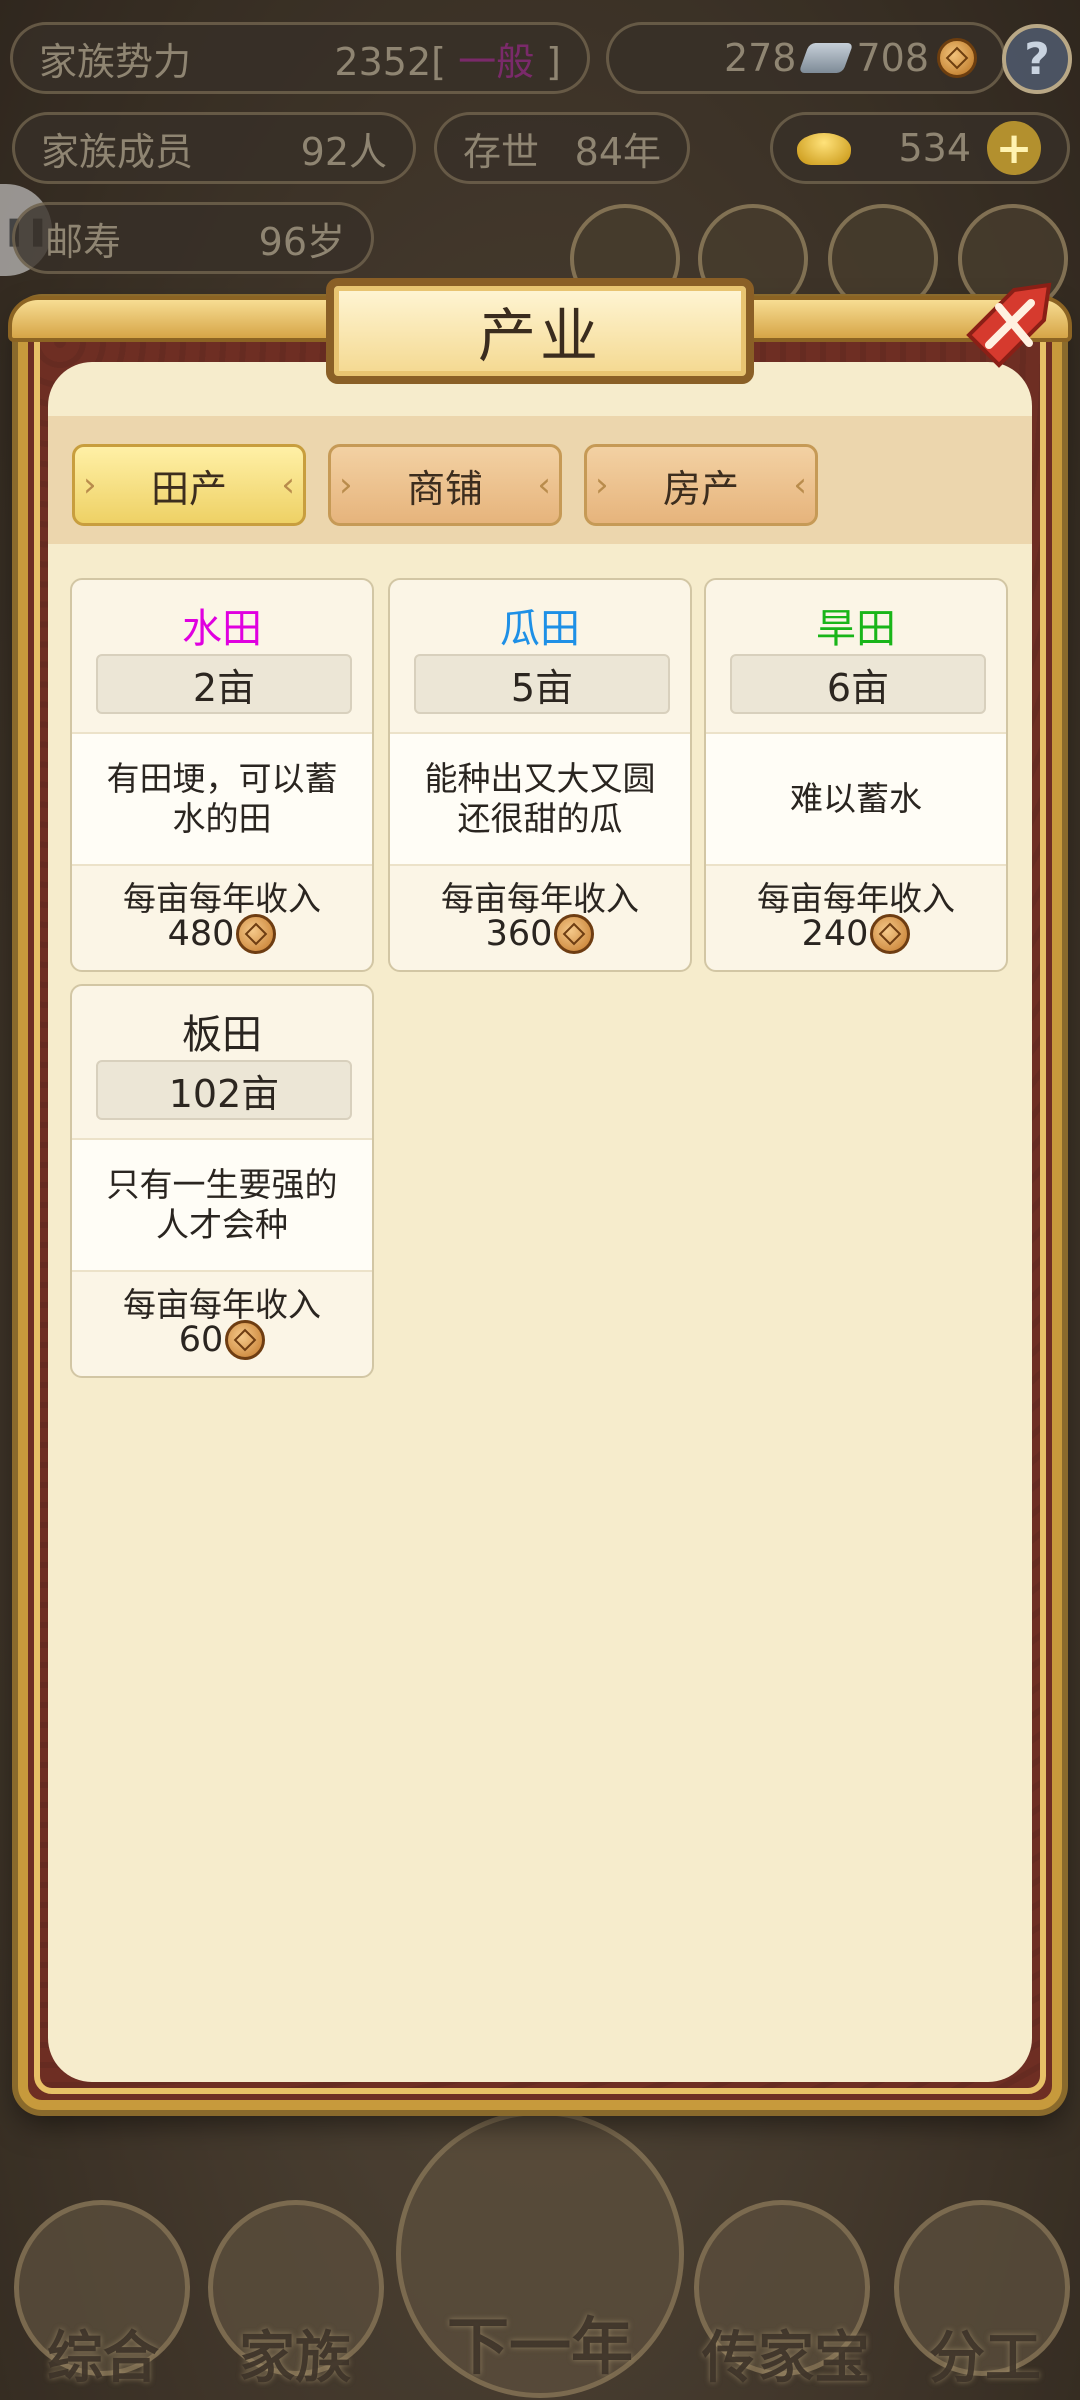 This screenshot has height=2400, width=1080. I want to click on family-members-label: 家族成员, so click(117, 151).